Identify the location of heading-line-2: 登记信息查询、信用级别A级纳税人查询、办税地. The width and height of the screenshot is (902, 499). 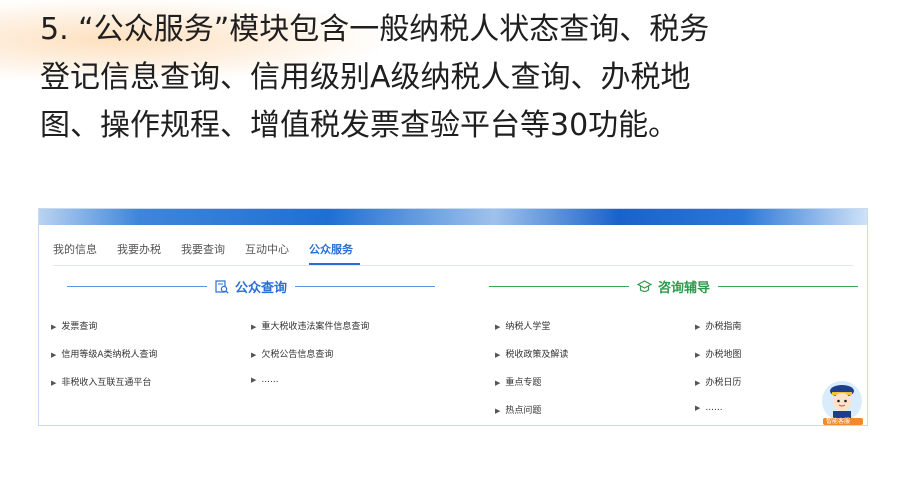
(365, 77).